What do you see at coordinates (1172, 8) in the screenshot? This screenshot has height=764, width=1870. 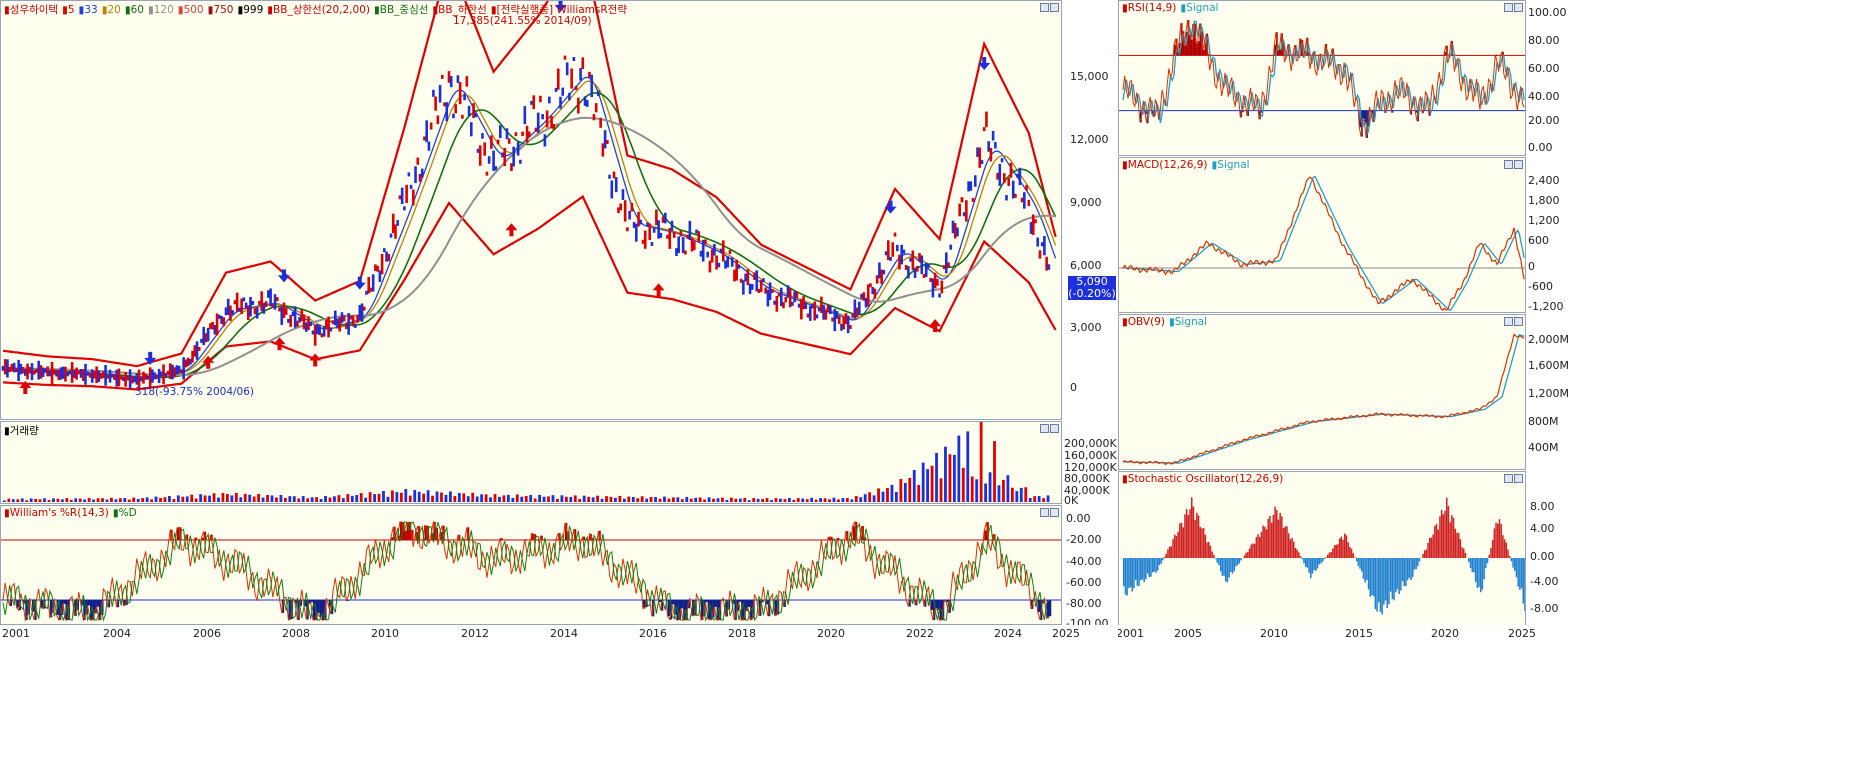 I see `rsi-legend: ▮RSI(14,9) ▮Signal` at bounding box center [1172, 8].